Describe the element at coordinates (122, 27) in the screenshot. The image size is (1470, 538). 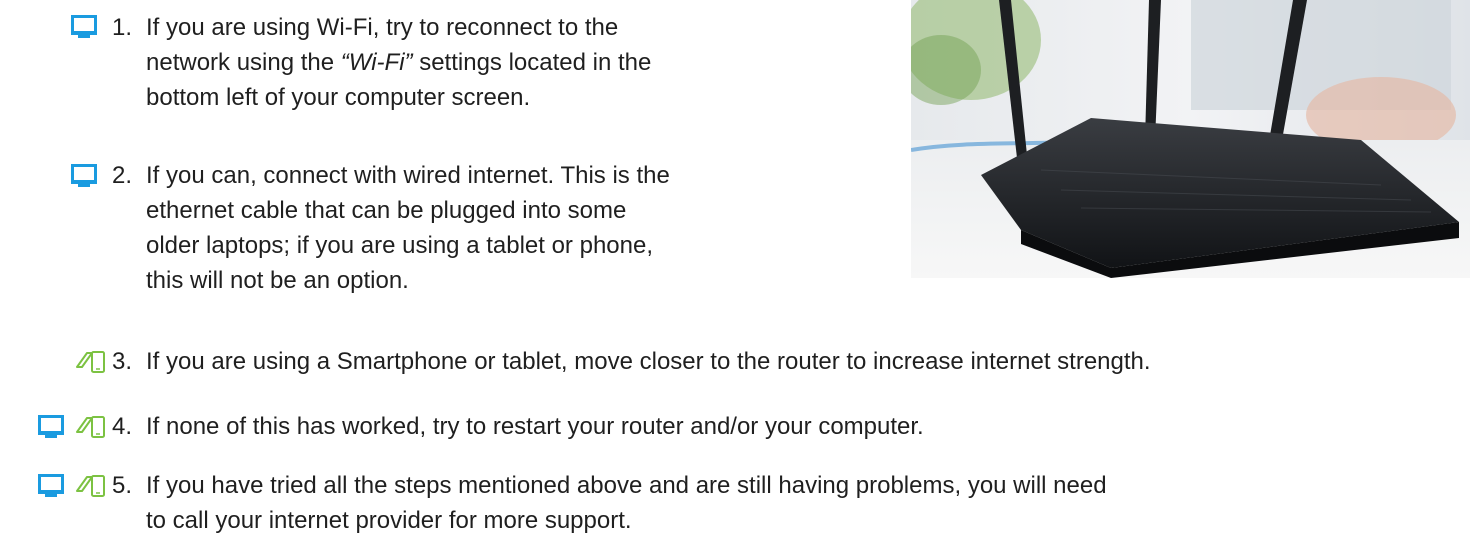
I see `step-number: 1.` at that location.